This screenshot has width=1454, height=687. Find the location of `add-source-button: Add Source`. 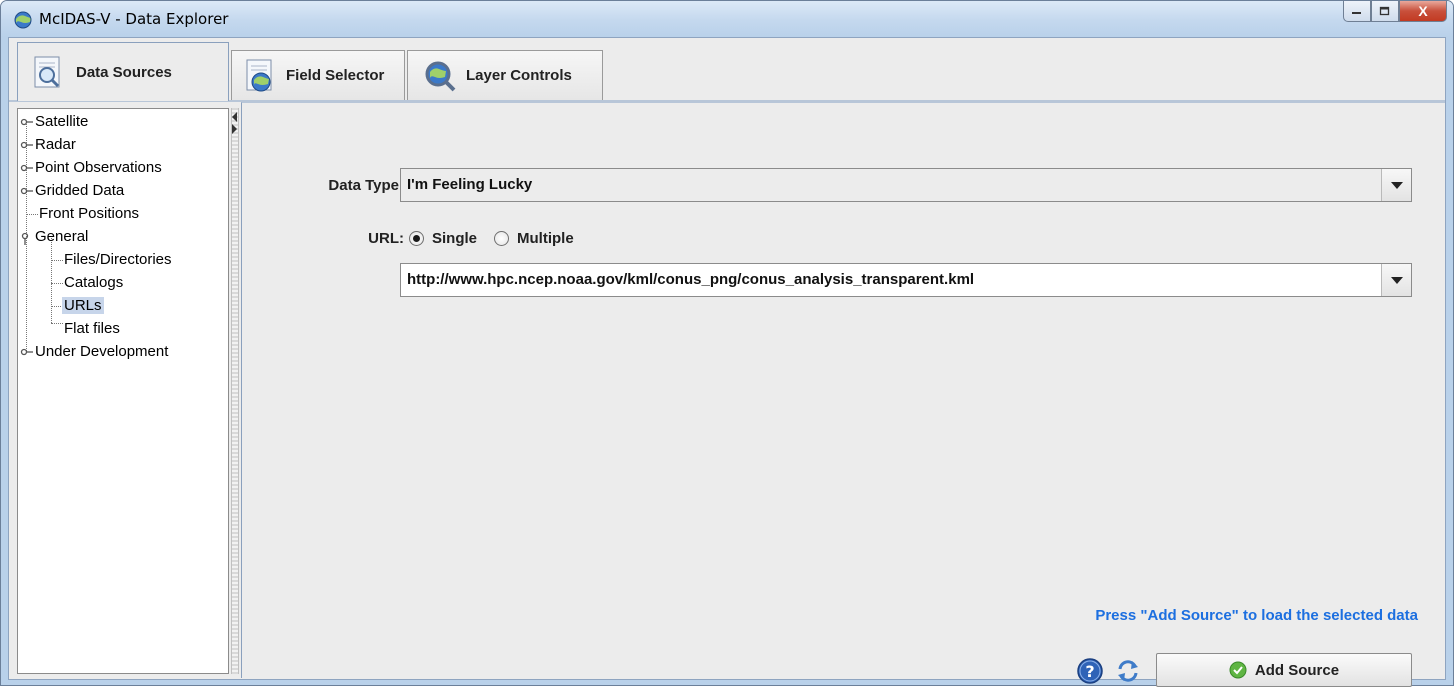

add-source-button: Add Source is located at coordinates (1284, 670).